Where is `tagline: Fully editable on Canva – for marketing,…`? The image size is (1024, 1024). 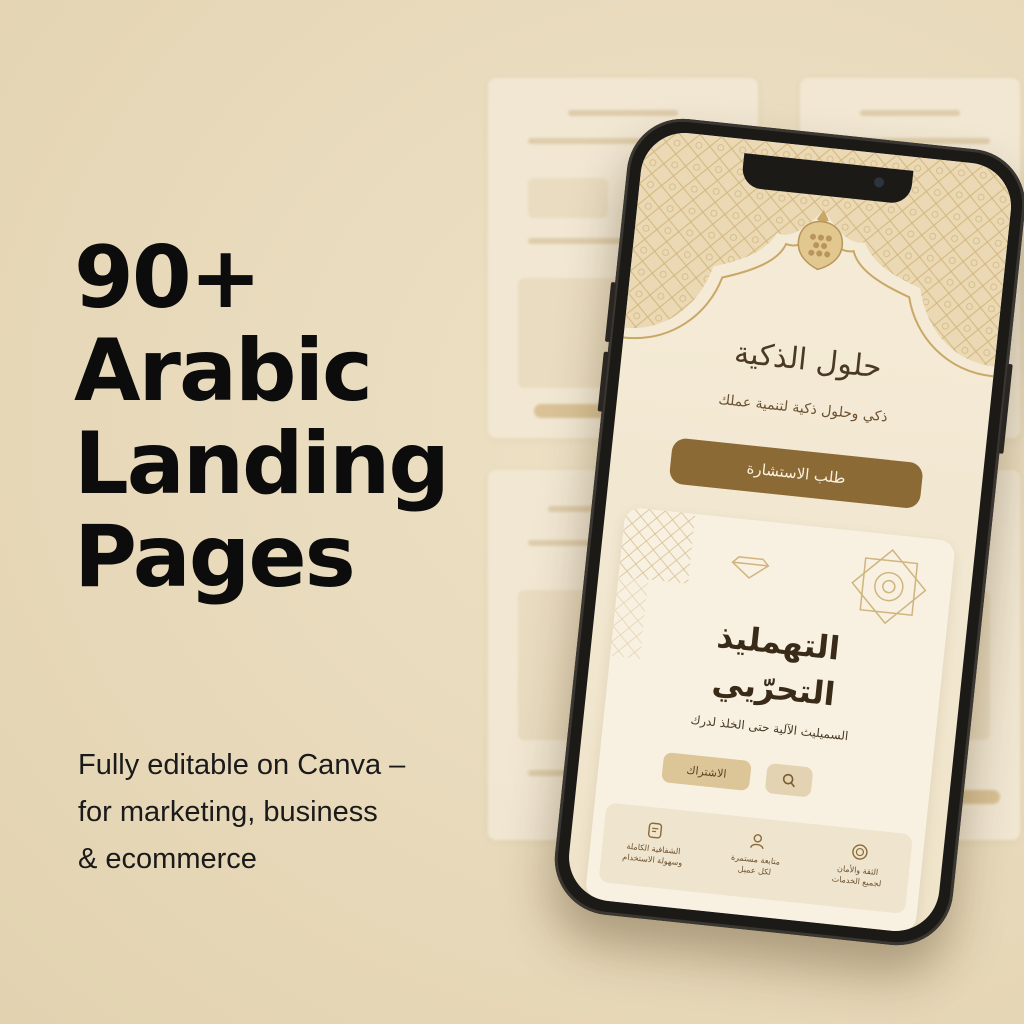 tagline: Fully editable on Canva – for marketing,… is located at coordinates (241, 812).